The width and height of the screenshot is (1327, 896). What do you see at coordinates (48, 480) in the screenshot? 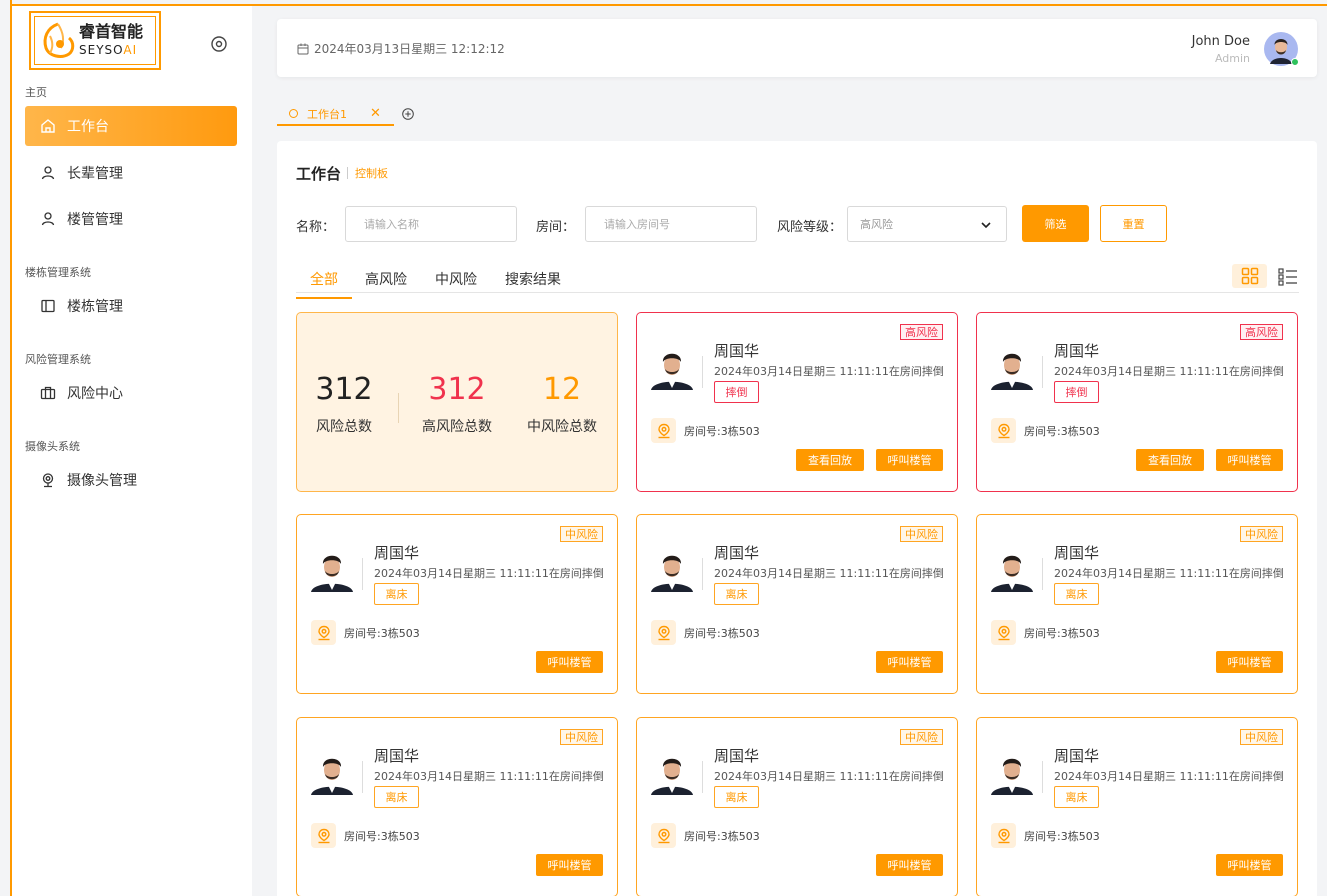
I see `webcam-icon` at bounding box center [48, 480].